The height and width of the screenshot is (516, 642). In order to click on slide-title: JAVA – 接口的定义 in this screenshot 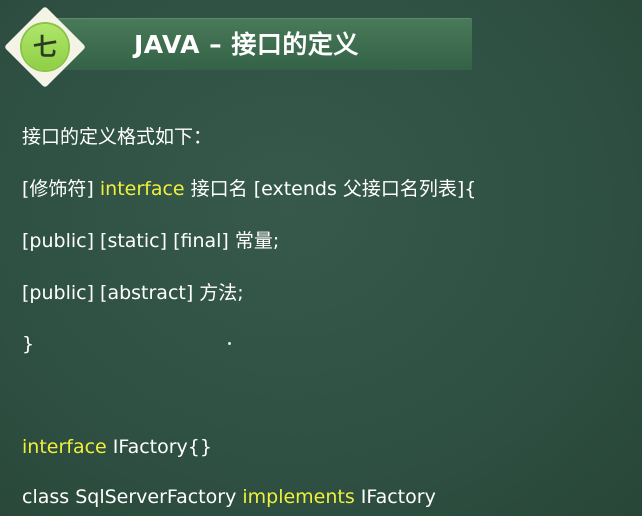, I will do `click(246, 44)`.